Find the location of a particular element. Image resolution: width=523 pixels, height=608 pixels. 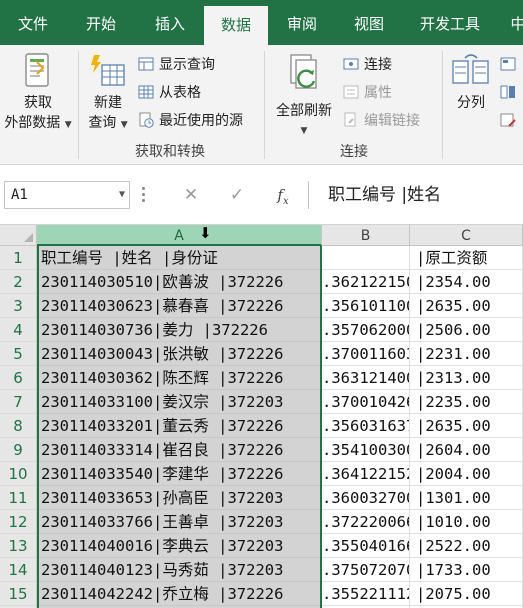

row-header: 11 is located at coordinates (18, 498).